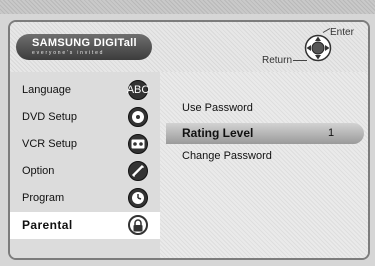 Image resolution: width=375 pixels, height=266 pixels. Describe the element at coordinates (85, 117) in the screenshot. I see `menu-item-dvd-setup: DVD Setup` at that location.